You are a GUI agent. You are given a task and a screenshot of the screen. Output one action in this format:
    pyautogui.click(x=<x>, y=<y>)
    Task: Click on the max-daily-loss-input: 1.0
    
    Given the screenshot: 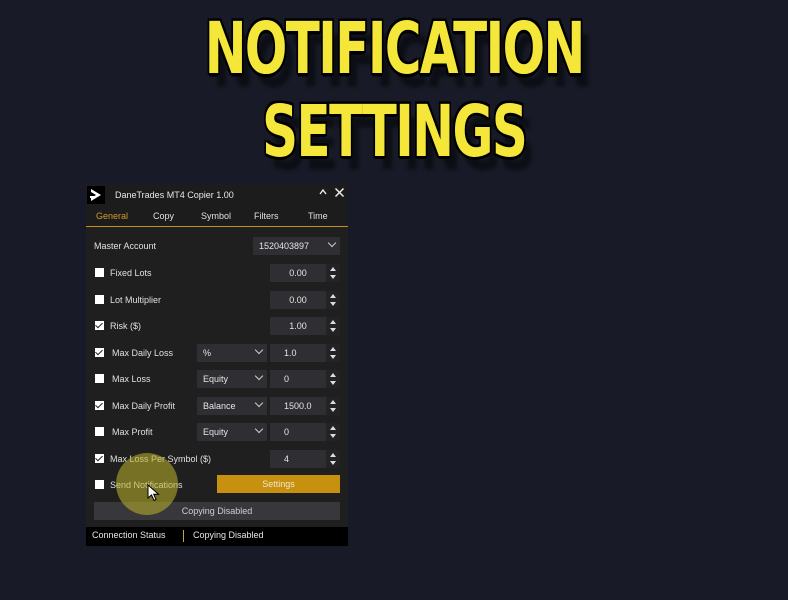 What is the action you would take?
    pyautogui.click(x=298, y=353)
    